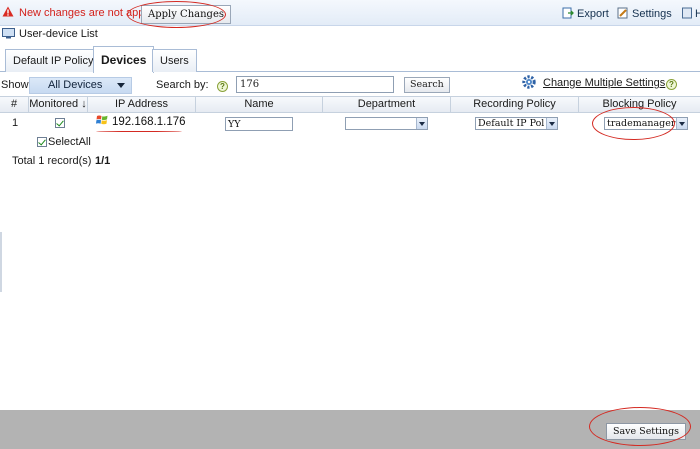 The width and height of the screenshot is (700, 449). I want to click on page-indicator: 1/1, so click(103, 161).